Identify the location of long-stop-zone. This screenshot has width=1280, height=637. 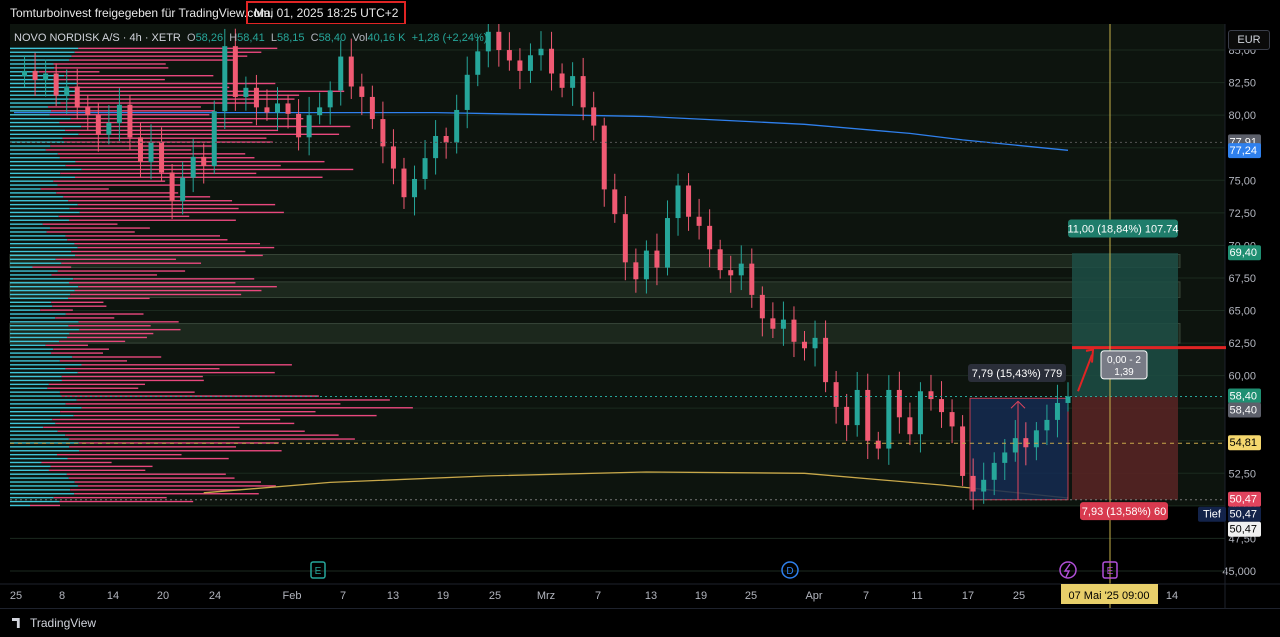
(1125, 448).